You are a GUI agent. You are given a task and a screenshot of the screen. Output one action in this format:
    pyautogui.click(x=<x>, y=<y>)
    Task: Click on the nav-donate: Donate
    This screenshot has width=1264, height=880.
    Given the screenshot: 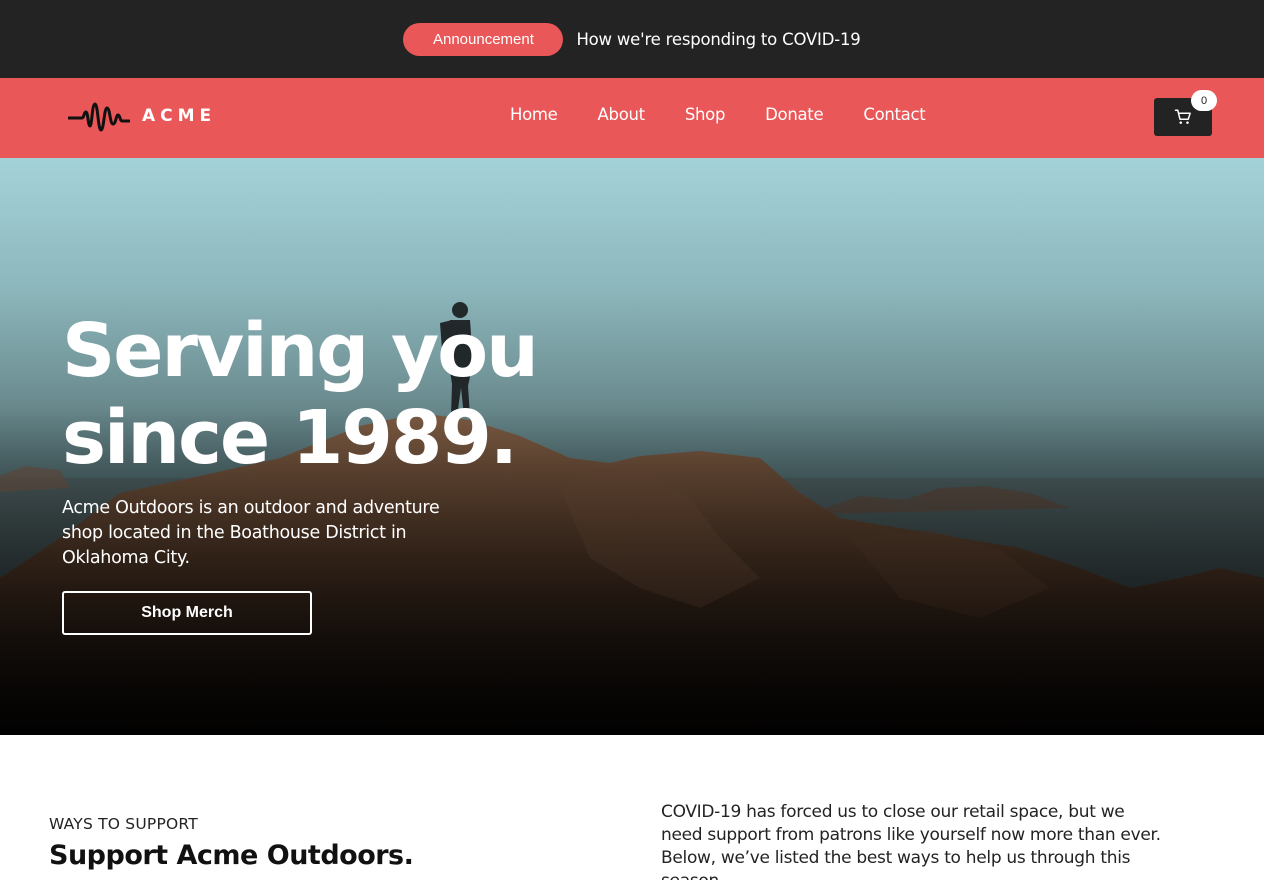 What is the action you would take?
    pyautogui.click(x=794, y=115)
    